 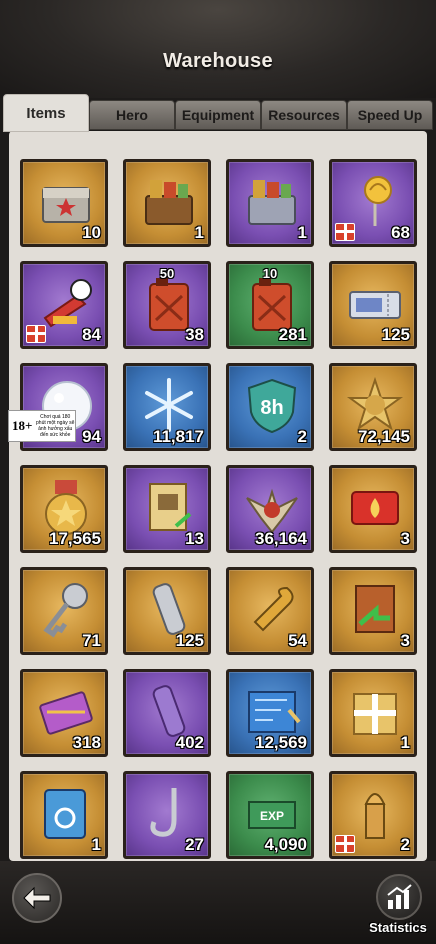 What do you see at coordinates (390, 115) in the screenshot?
I see `tab-speed-up: Speed Up` at bounding box center [390, 115].